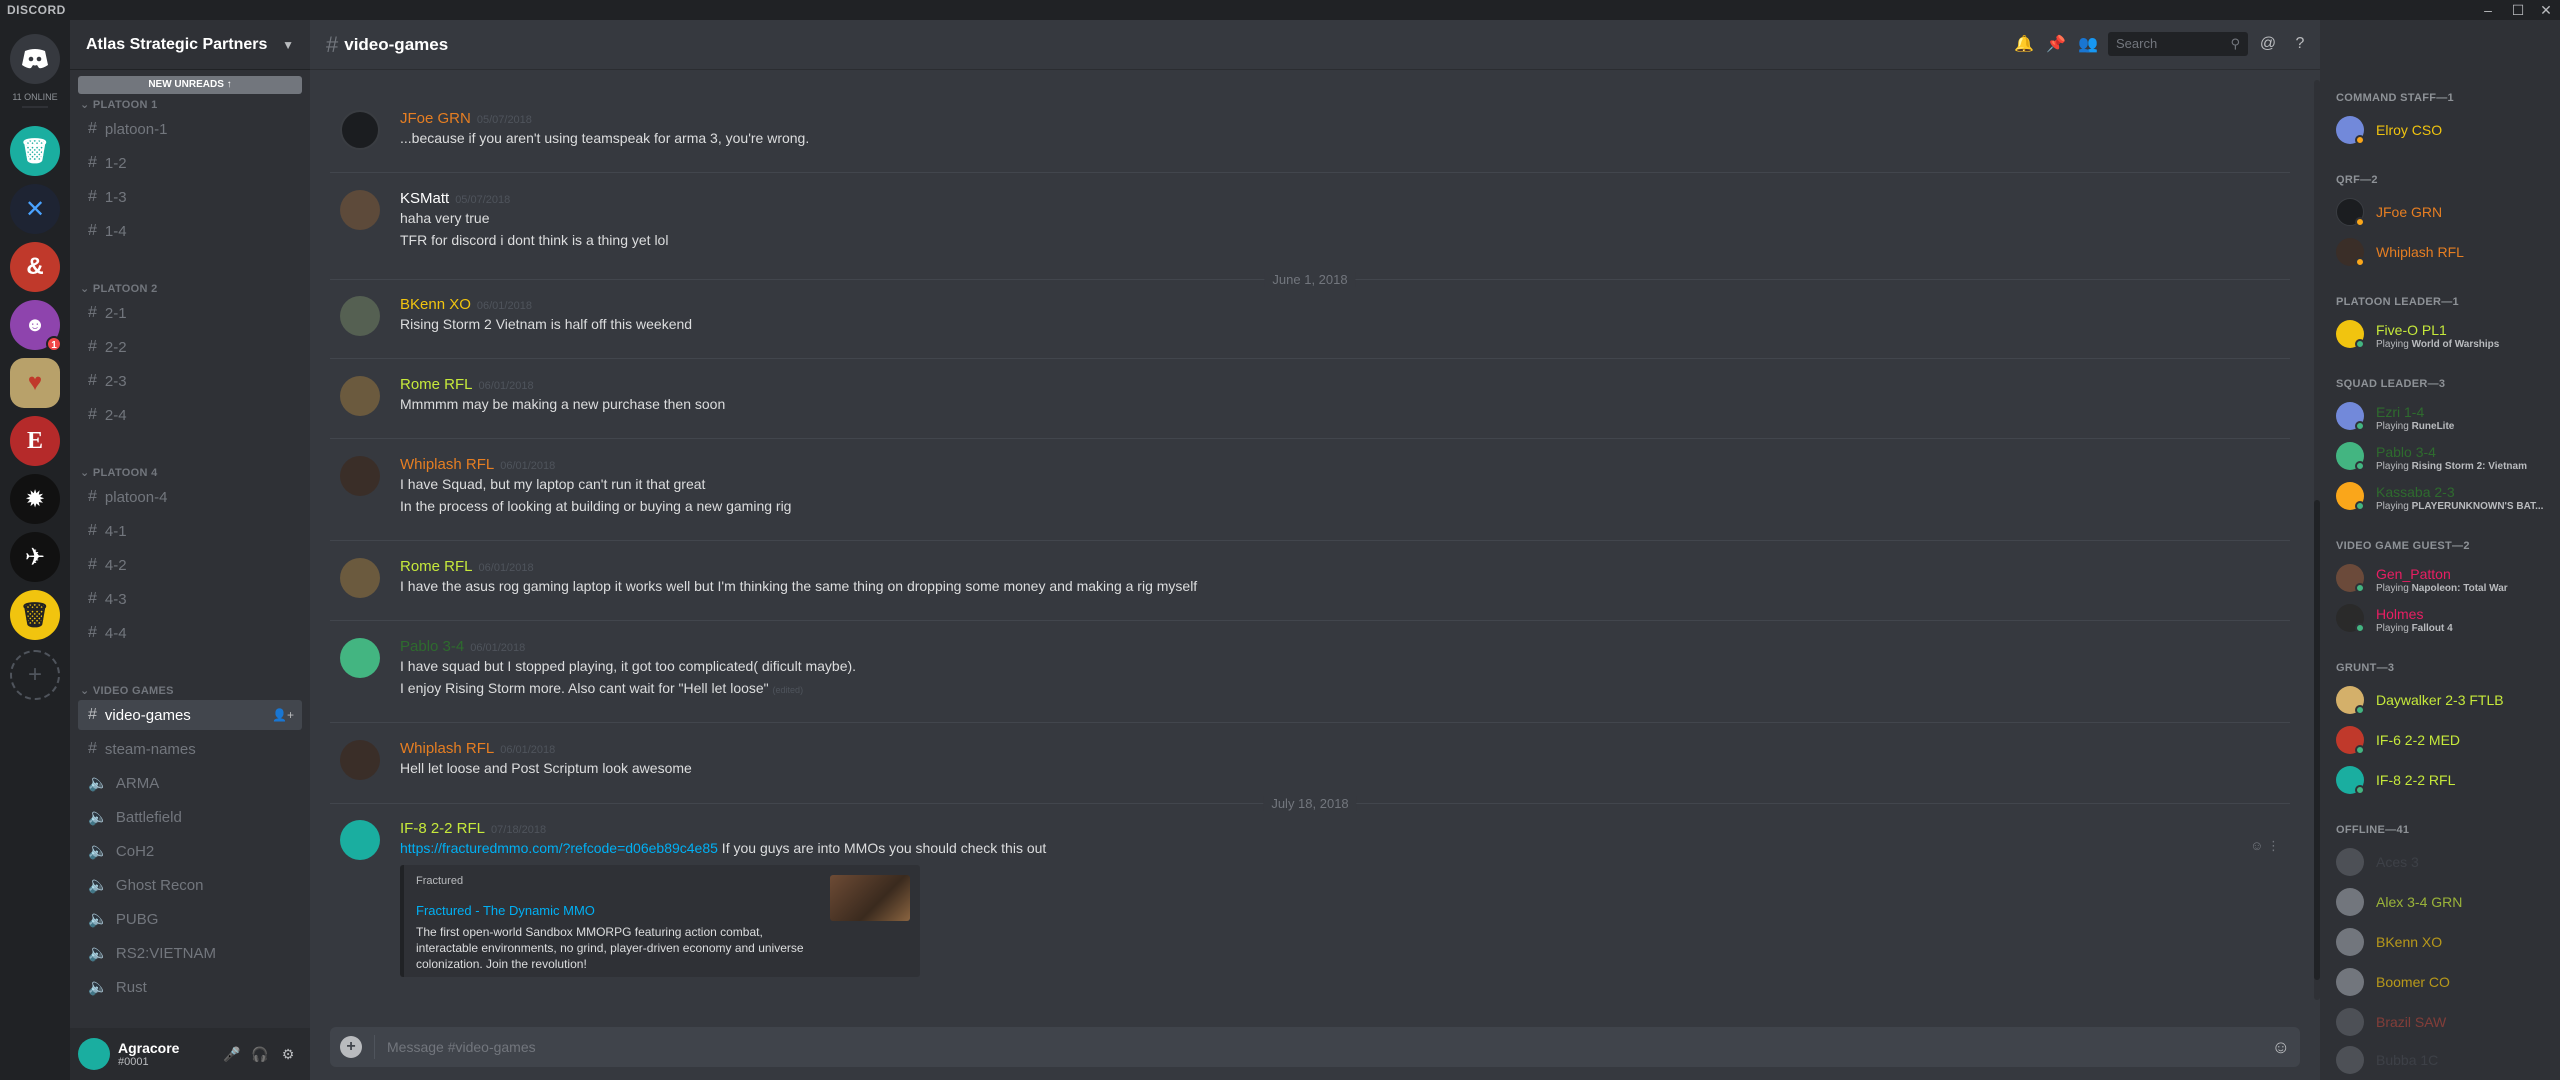  Describe the element at coordinates (442, 828) in the screenshot. I see `message-author: IF-8 2-2 RFL` at that location.